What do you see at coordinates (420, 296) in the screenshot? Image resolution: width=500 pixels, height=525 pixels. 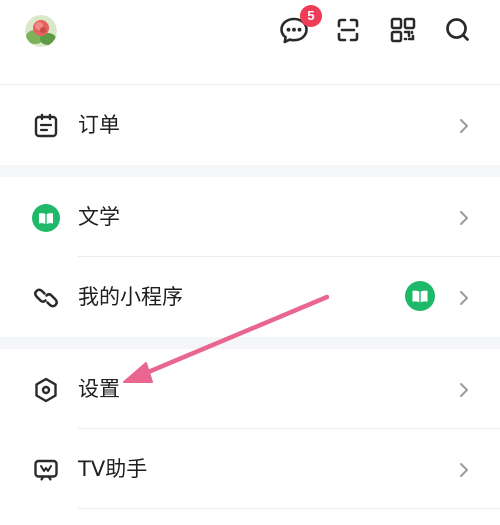 I see `mini-program-book-icon` at bounding box center [420, 296].